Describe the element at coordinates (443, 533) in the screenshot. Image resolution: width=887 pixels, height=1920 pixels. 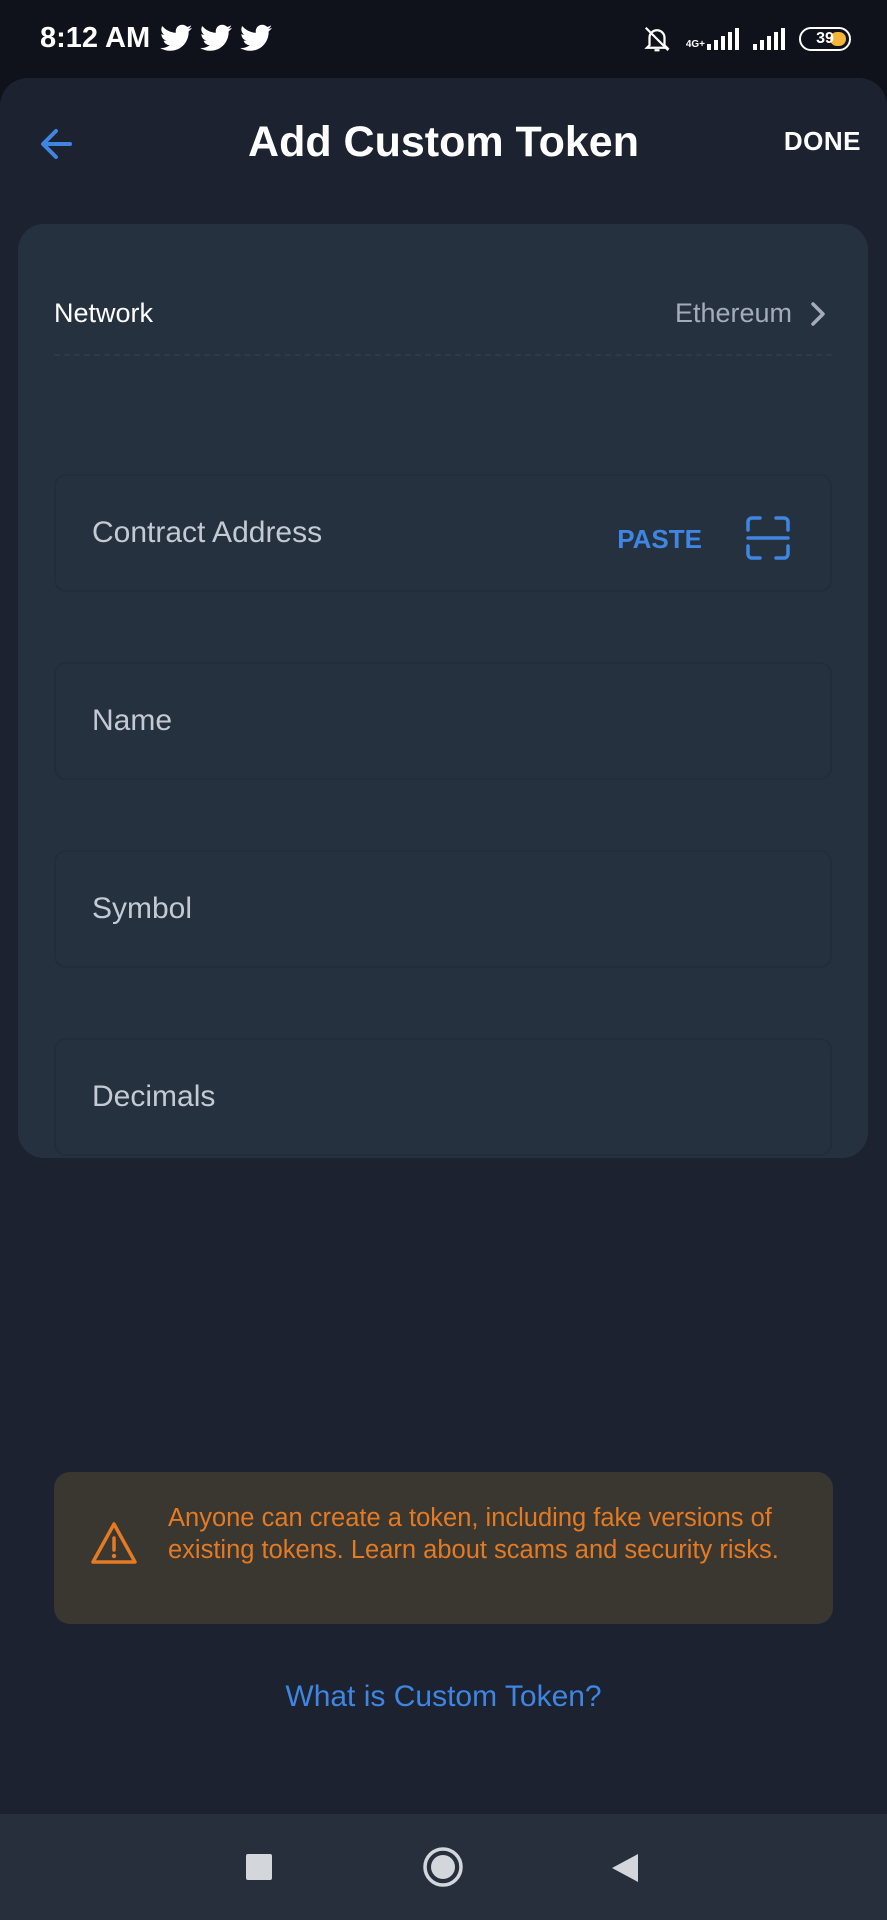
I see `contract-address-field: Contract Address PASTE` at that location.